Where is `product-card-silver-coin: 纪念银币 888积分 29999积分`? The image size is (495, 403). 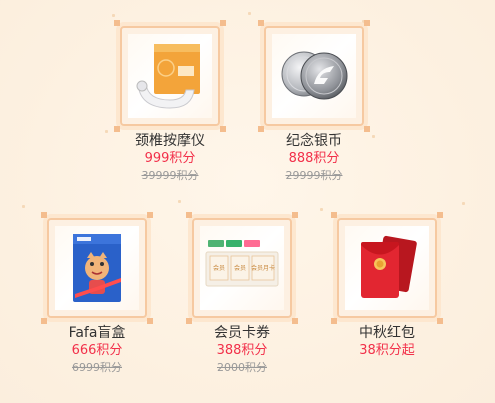 product-card-silver-coin: 纪念银币 888积分 29999积分 is located at coordinates (314, 102).